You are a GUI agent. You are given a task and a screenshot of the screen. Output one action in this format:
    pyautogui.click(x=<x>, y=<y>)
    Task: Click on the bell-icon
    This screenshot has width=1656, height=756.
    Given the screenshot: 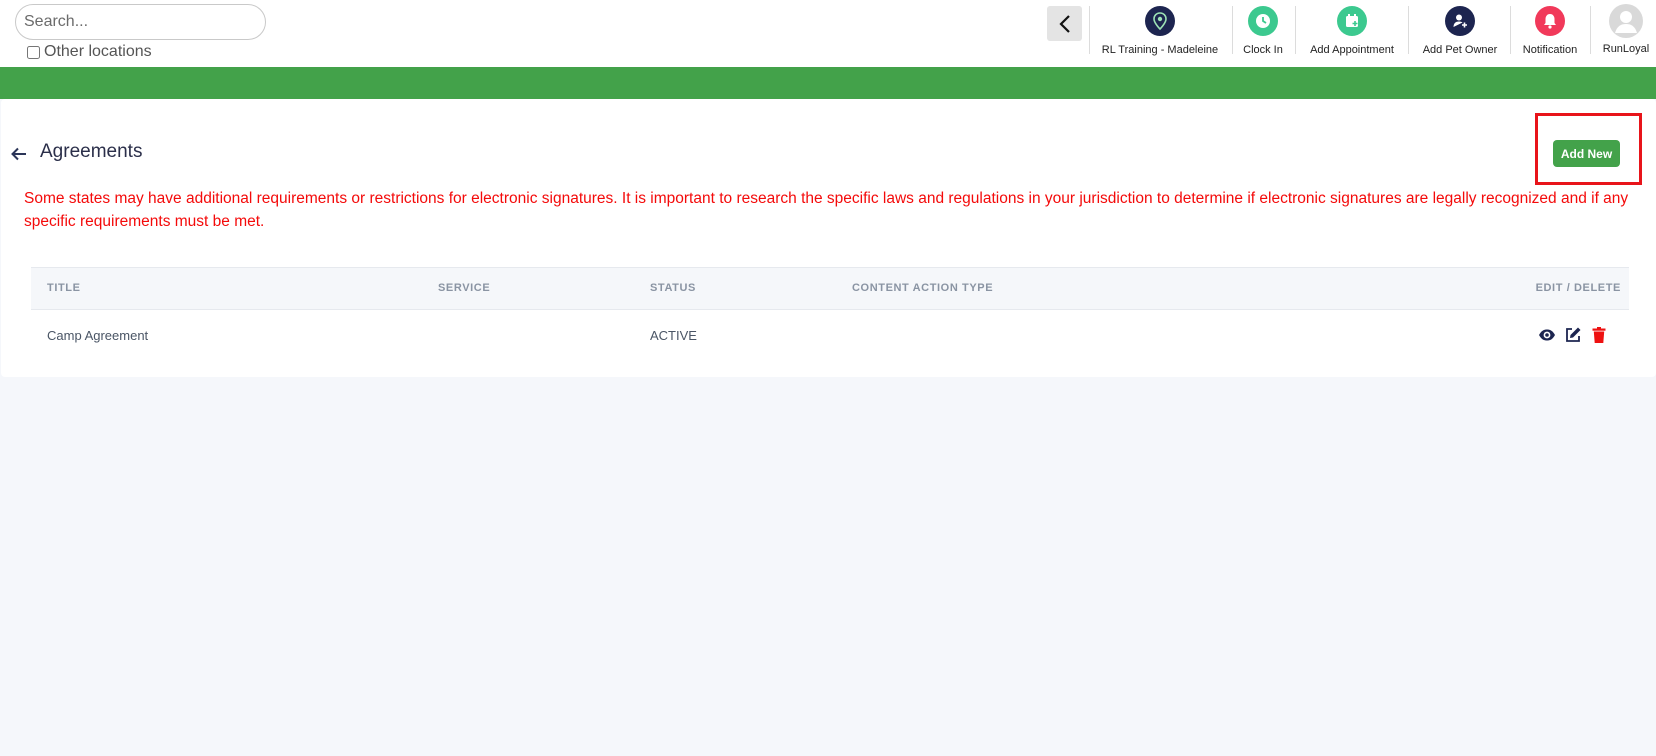 What is the action you would take?
    pyautogui.click(x=1550, y=21)
    